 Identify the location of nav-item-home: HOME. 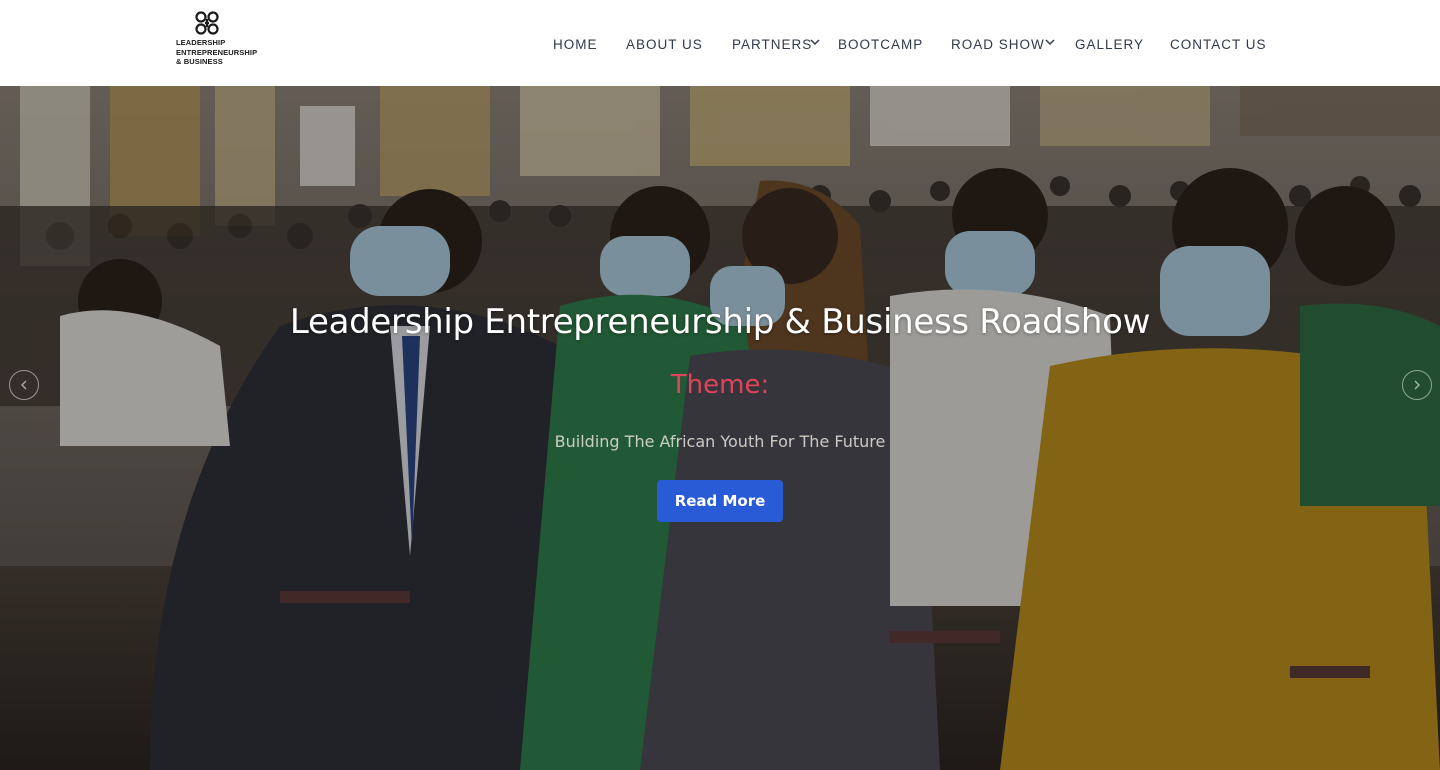
(575, 44).